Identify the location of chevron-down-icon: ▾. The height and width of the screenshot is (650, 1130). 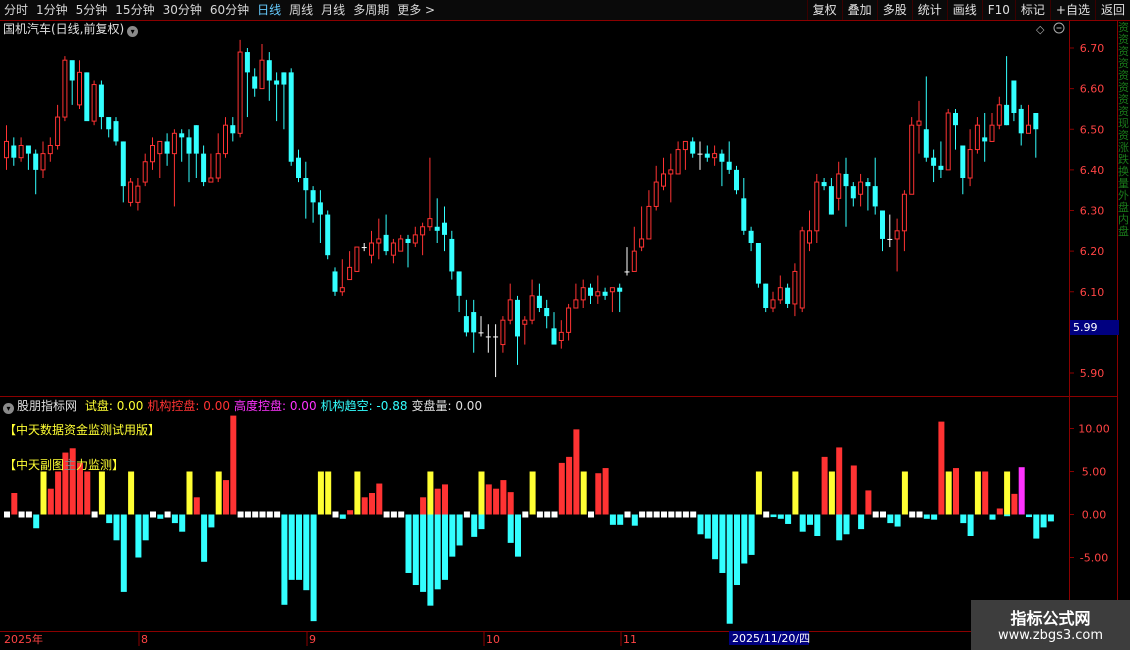
(133, 31).